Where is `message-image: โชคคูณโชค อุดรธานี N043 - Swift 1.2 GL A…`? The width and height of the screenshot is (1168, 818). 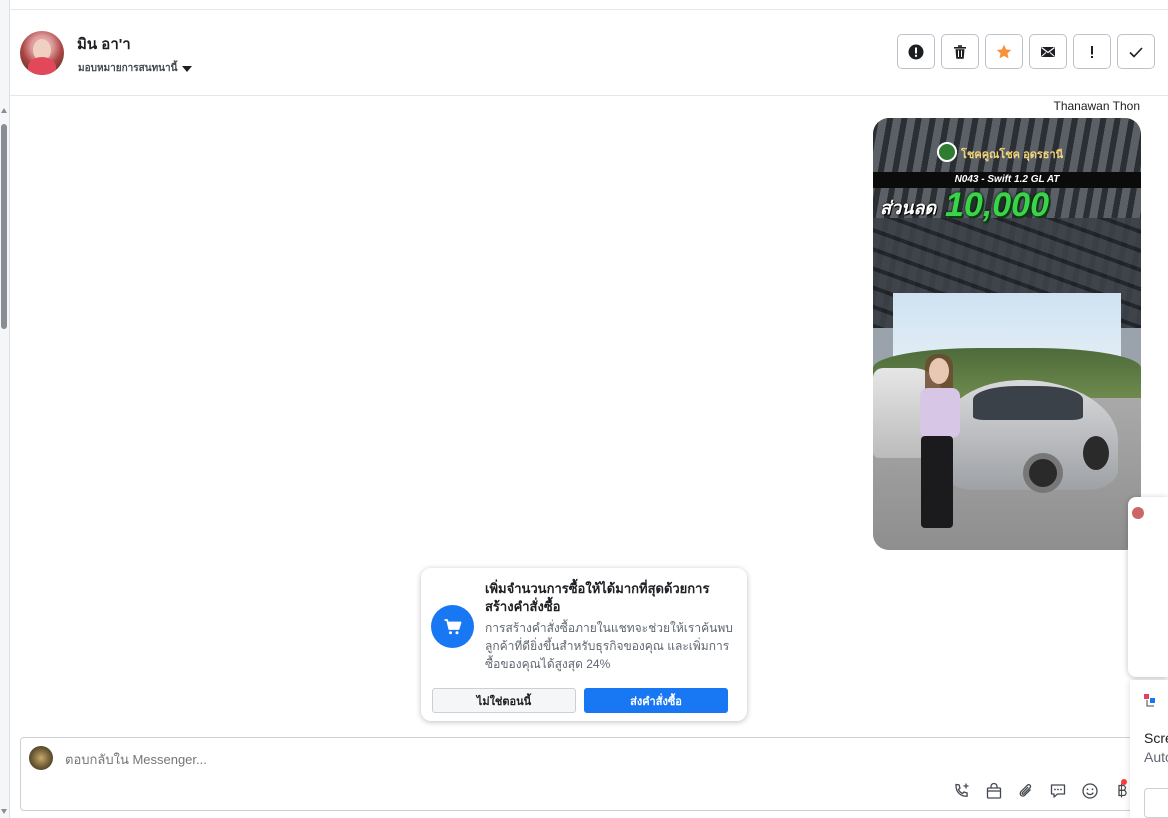 message-image: โชคคูณโชค อุดรธานี N043 - Swift 1.2 GL A… is located at coordinates (1007, 334).